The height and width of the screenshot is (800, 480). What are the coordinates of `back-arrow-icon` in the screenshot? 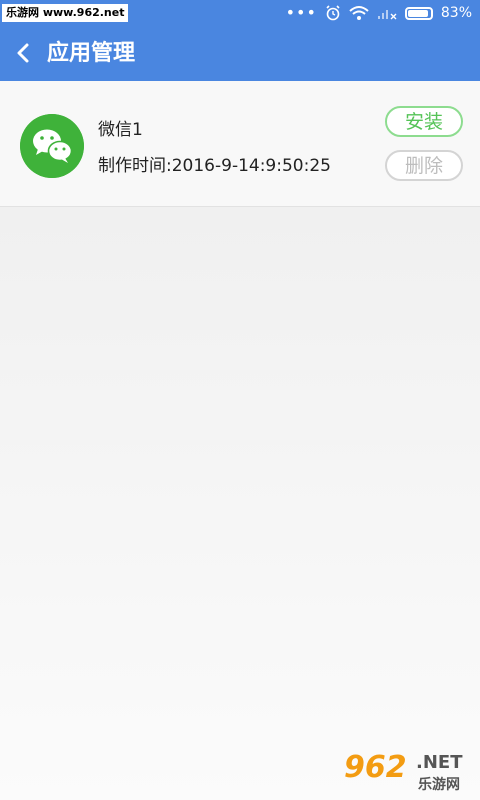 It's located at (24, 53).